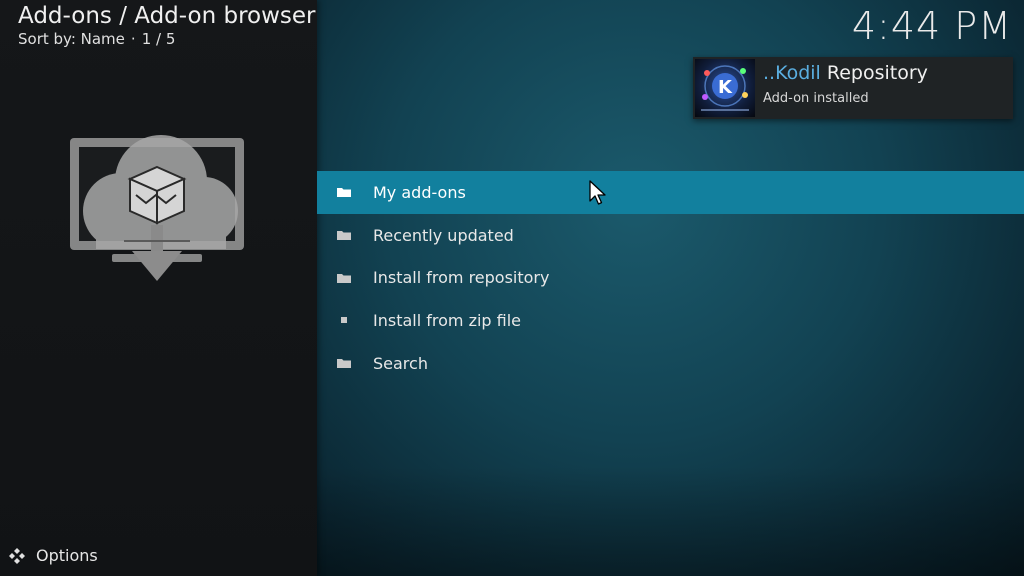 The height and width of the screenshot is (576, 1024). Describe the element at coordinates (157, 208) in the screenshot. I see `addon-browser-icon` at that location.